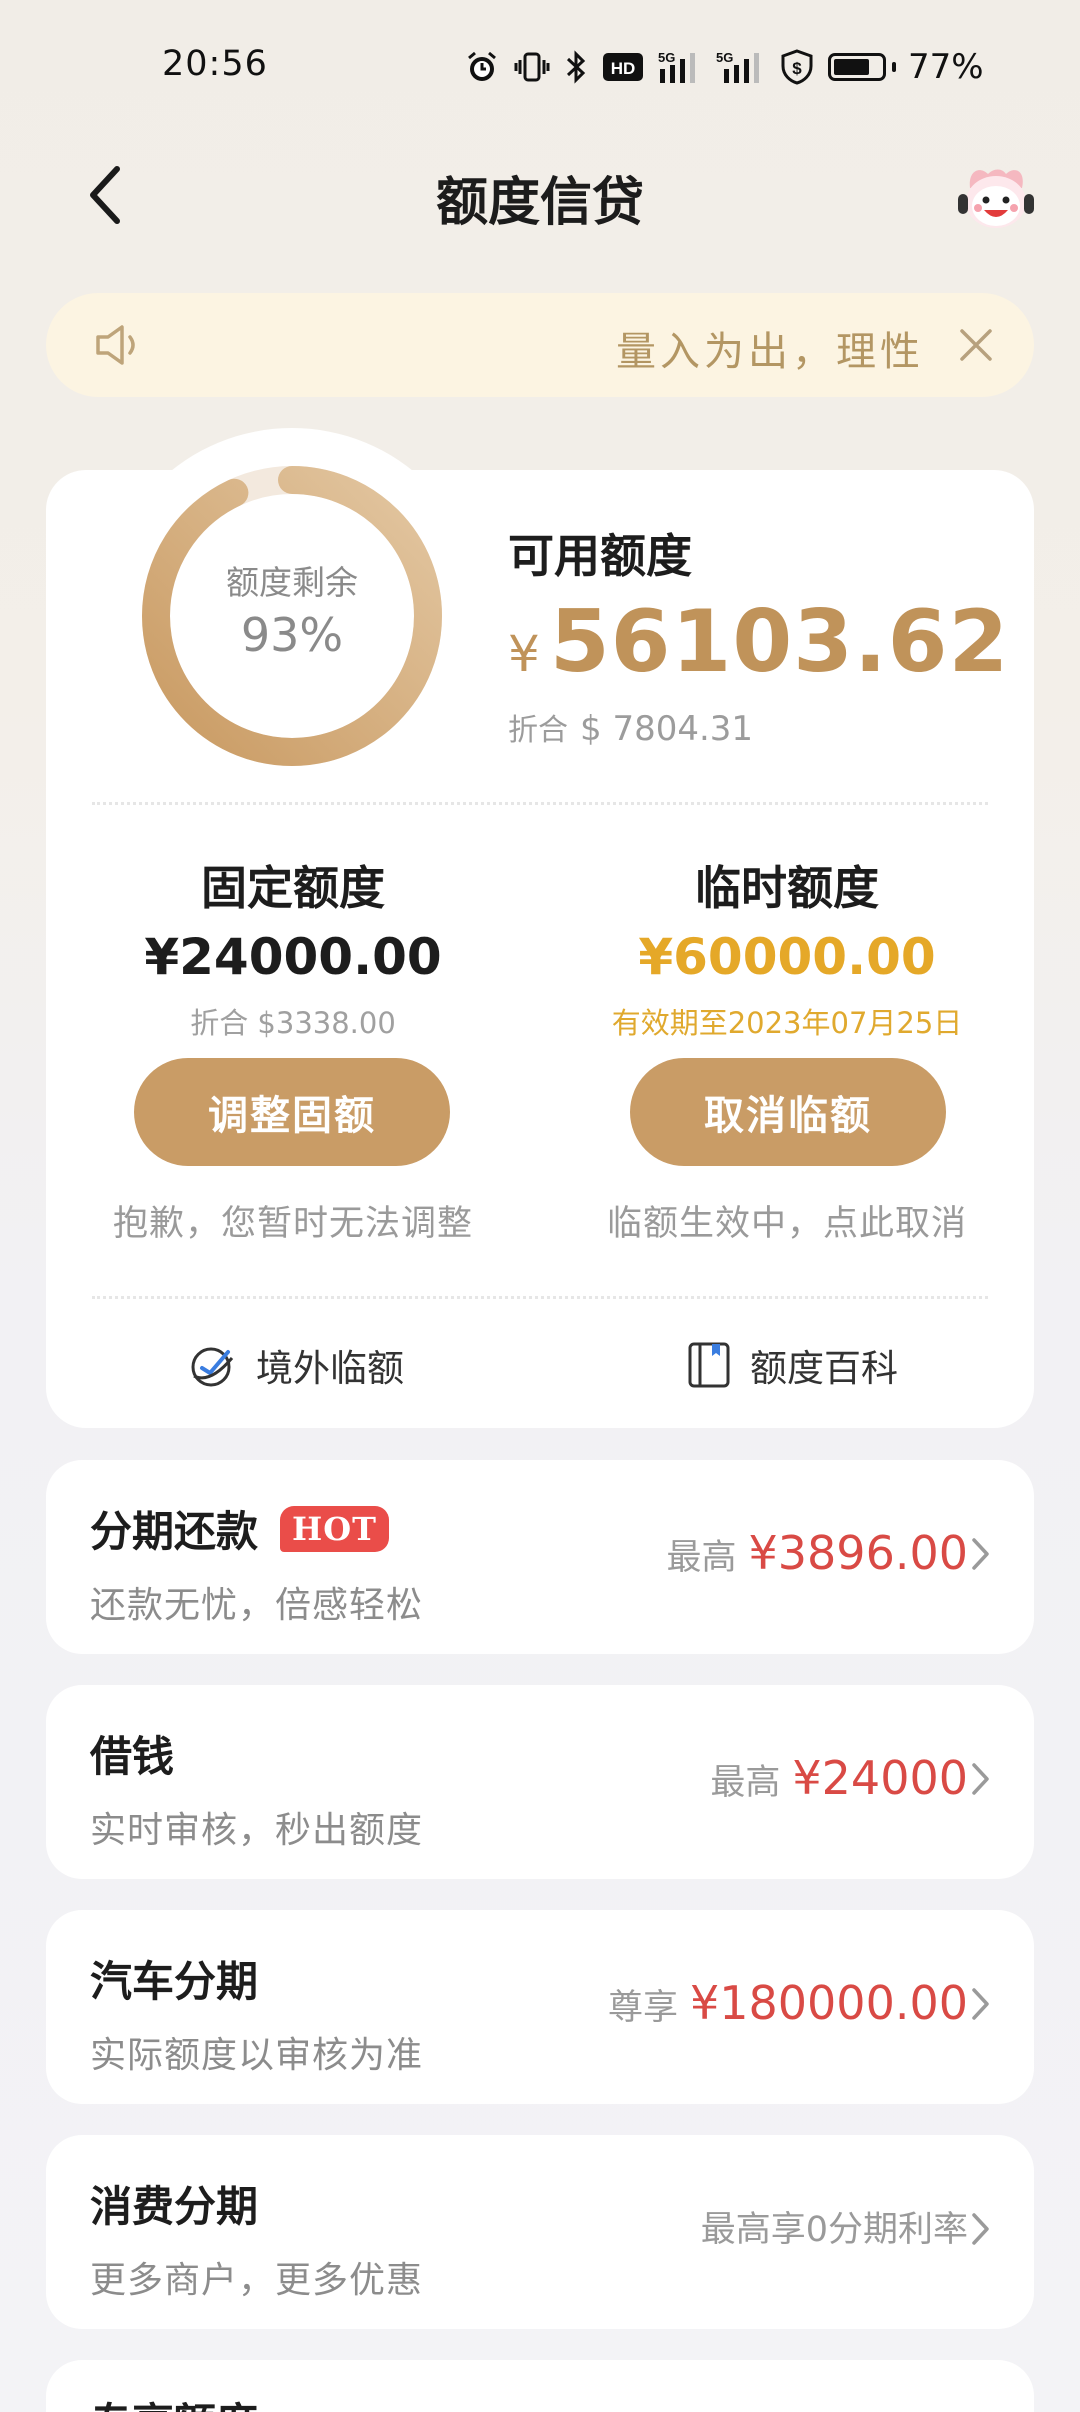 This screenshot has height=2412, width=1080. I want to click on product-limit-value: ¥3896.00, so click(858, 1553).